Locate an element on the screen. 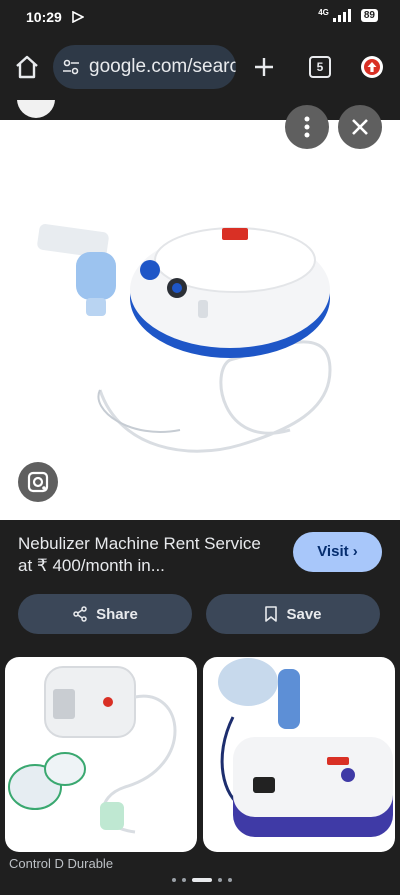  home-icon is located at coordinates (27, 67).